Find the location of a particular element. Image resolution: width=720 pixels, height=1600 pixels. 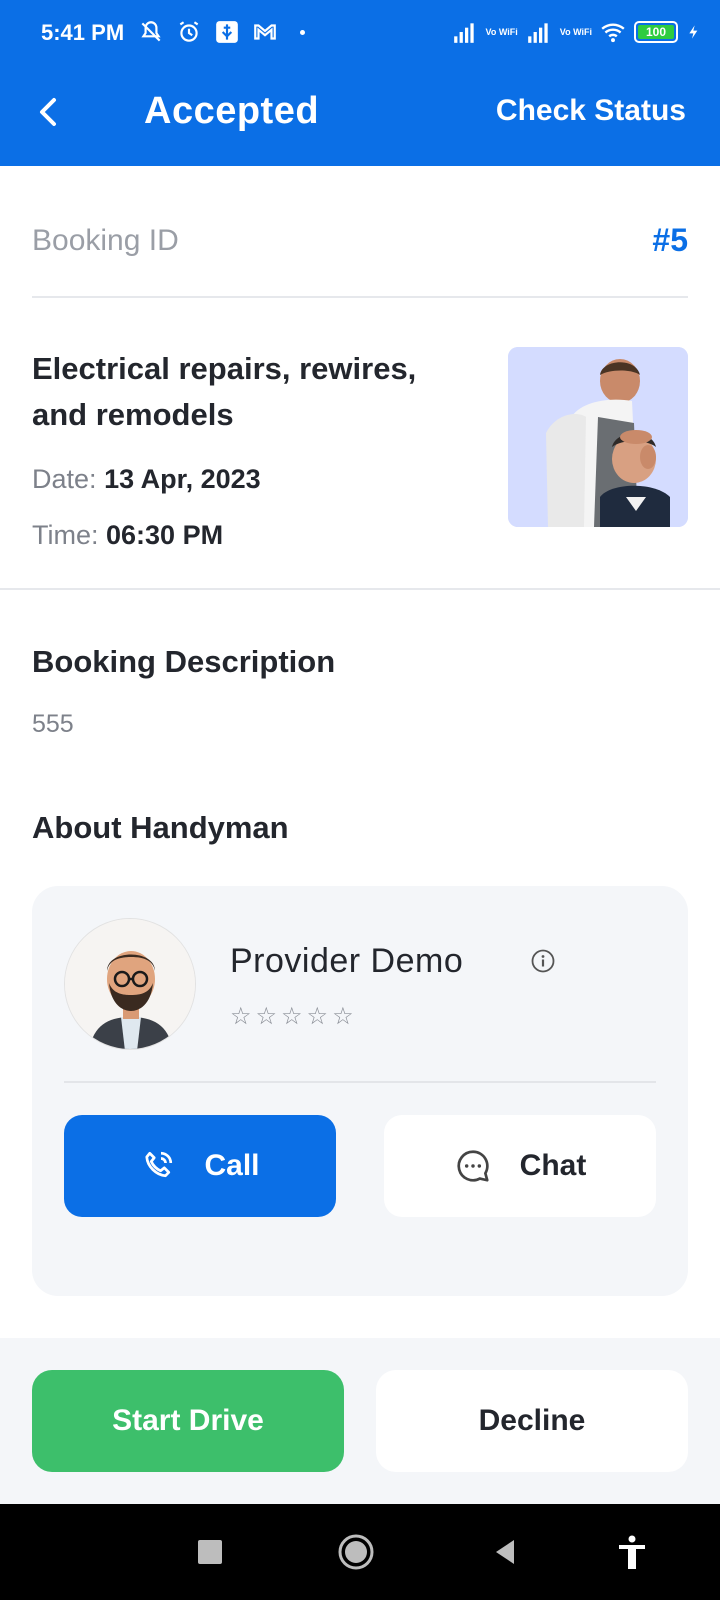

booking-date: Date: 13 Apr, 2023 is located at coordinates (146, 479).